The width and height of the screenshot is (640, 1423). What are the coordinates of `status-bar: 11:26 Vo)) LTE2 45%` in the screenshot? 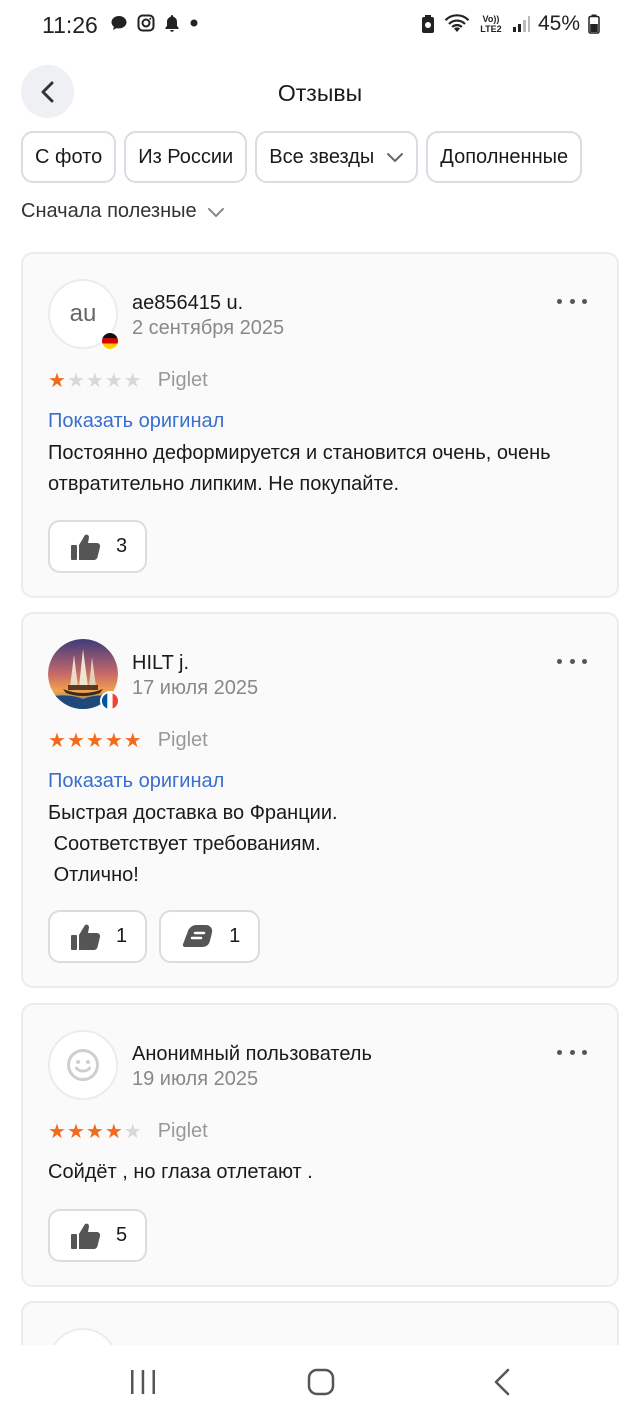 It's located at (320, 26).